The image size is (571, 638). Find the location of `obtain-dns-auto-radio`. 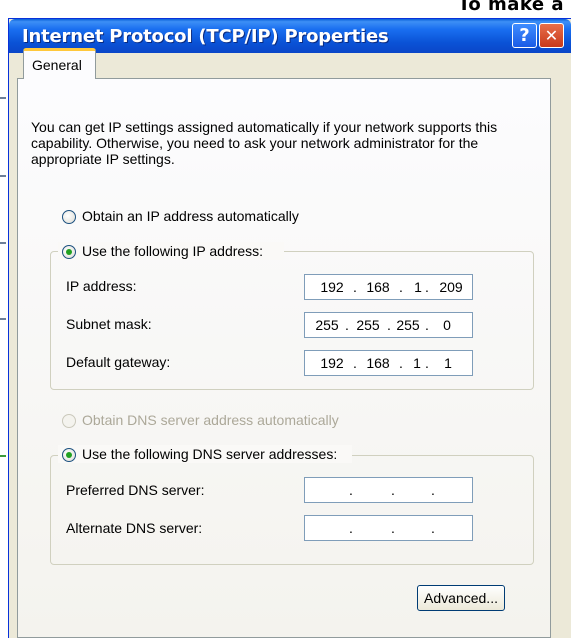

obtain-dns-auto-radio is located at coordinates (69, 421).